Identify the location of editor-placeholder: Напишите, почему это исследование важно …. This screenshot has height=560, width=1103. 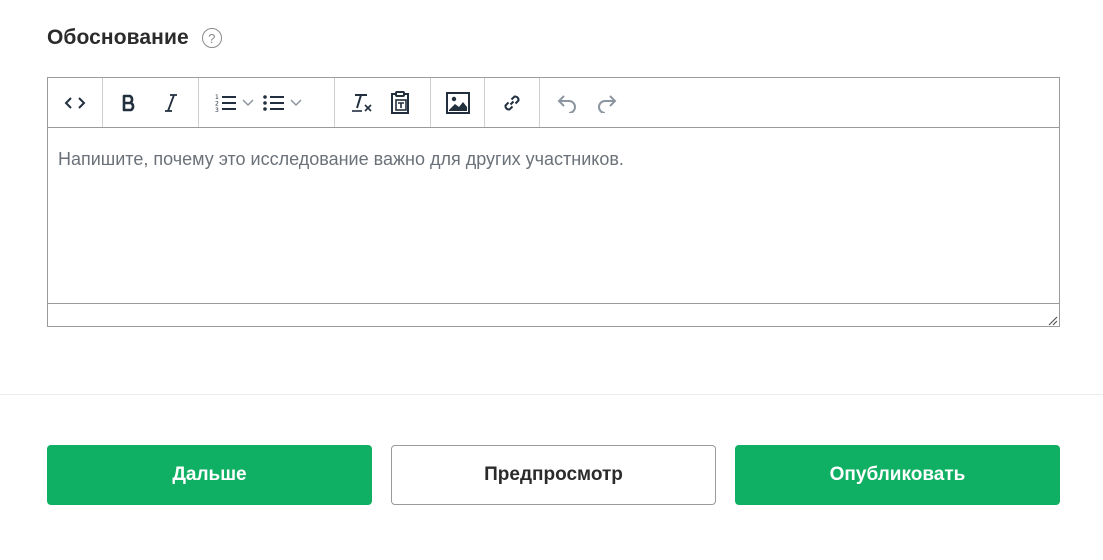
(341, 159).